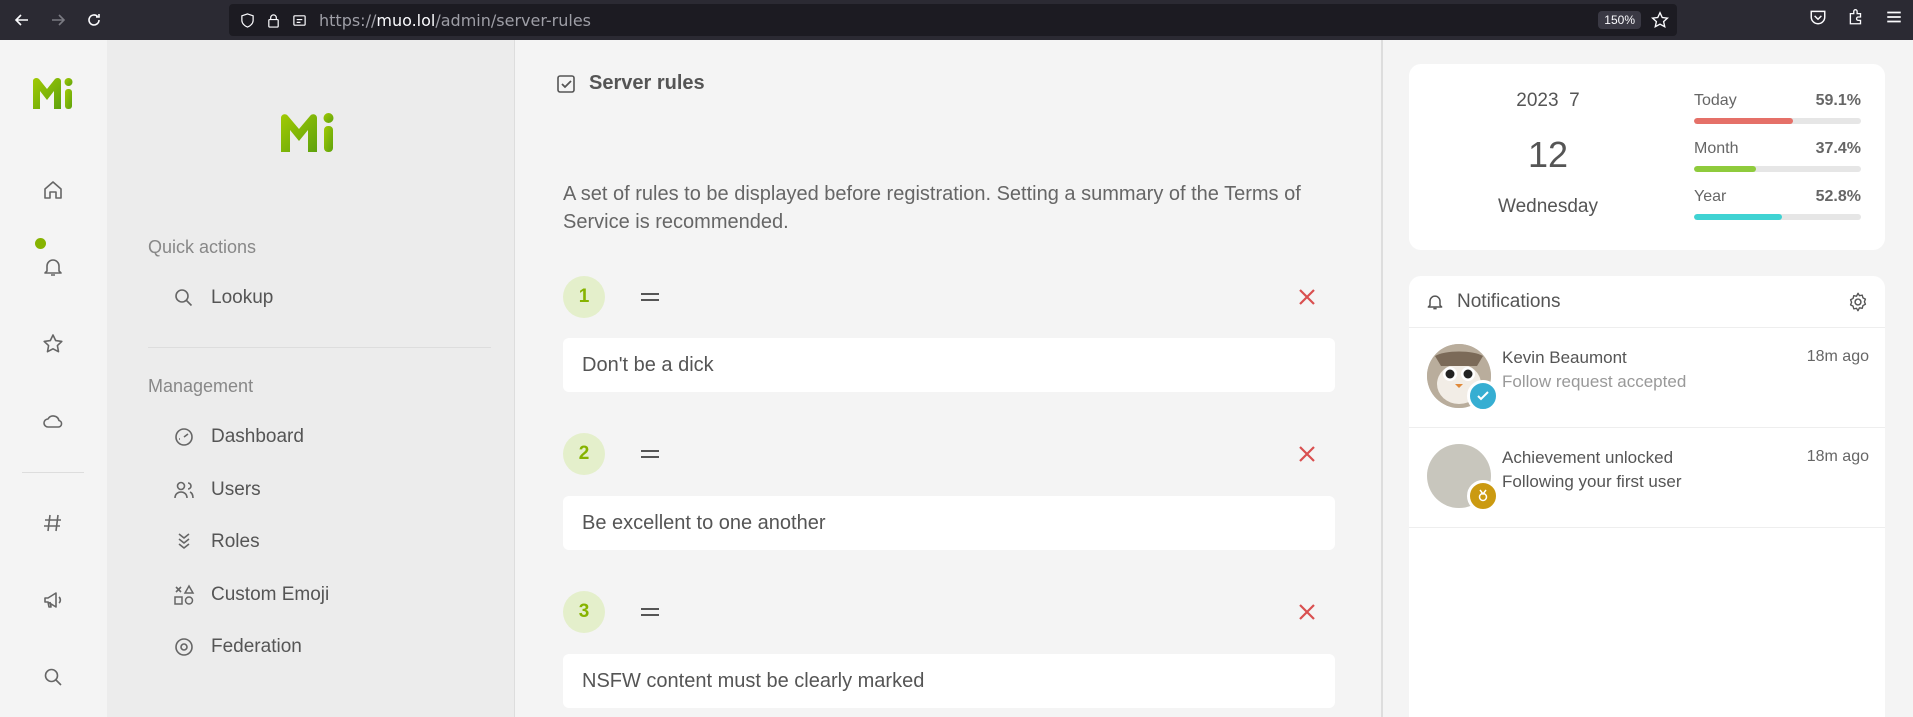 The width and height of the screenshot is (1913, 717). I want to click on browser-tools, so click(1856, 17).